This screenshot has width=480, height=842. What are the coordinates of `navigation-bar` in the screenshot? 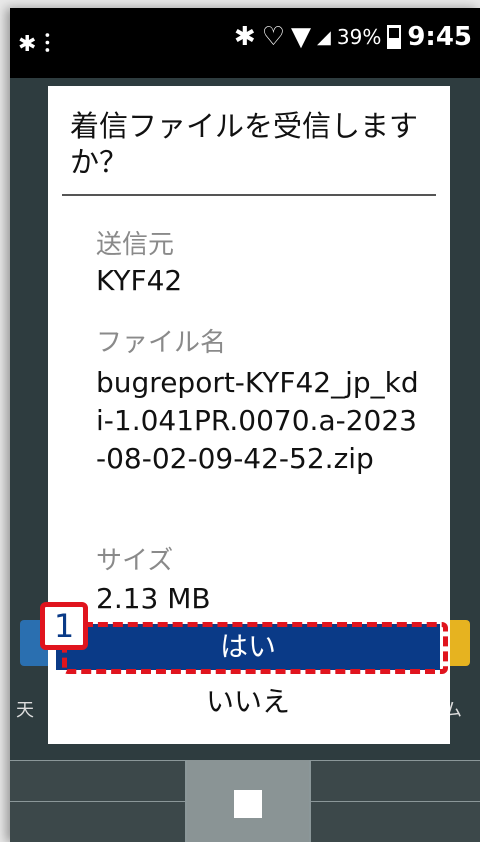 It's located at (245, 801).